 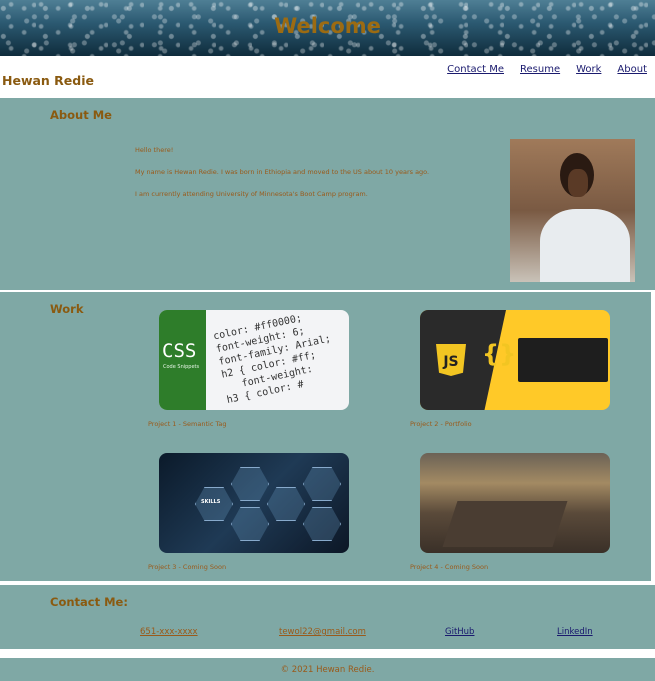 What do you see at coordinates (181, 367) in the screenshot?
I see `code-snippets-text: Code Snippets` at bounding box center [181, 367].